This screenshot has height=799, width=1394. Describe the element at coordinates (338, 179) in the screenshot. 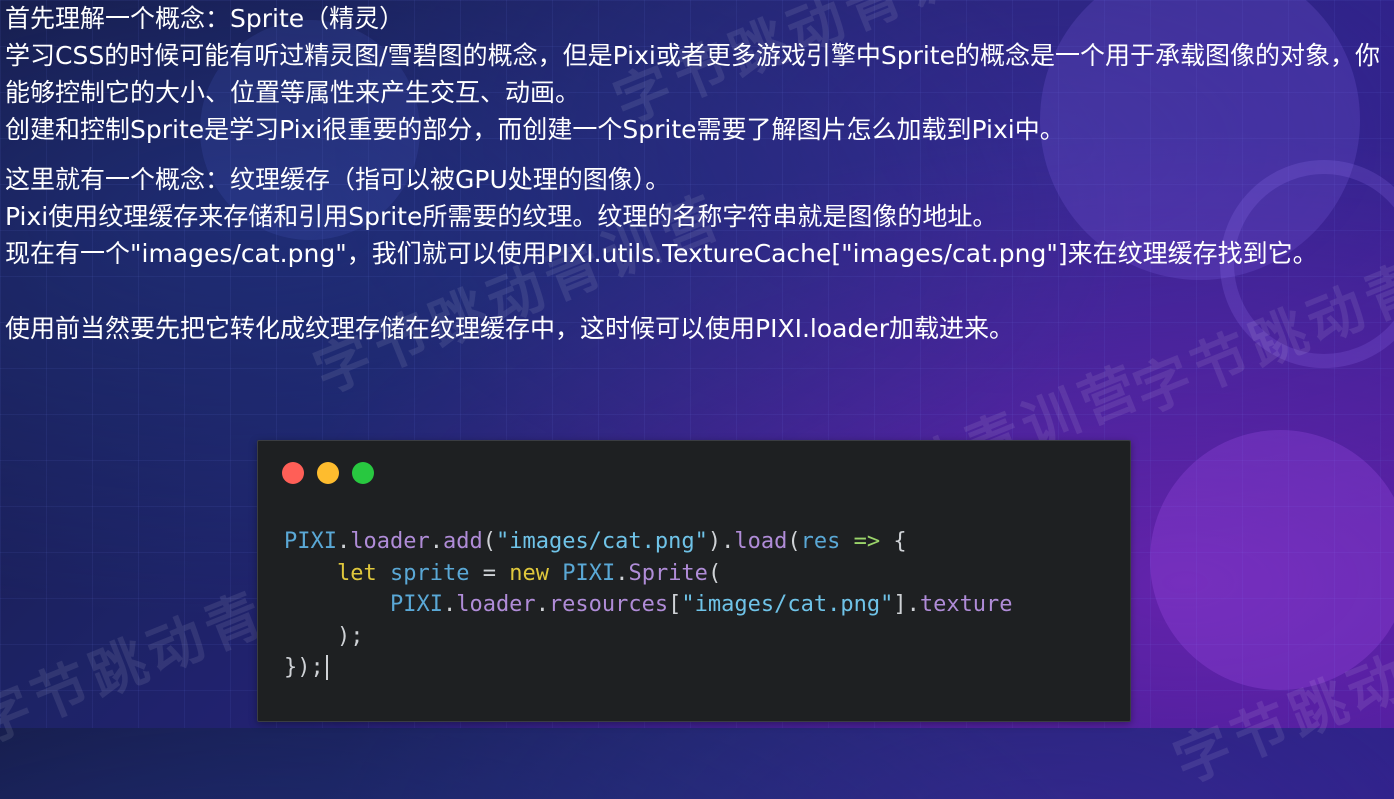

I see `heading-texture-cache: 这里就有一个概念：纹理缓存（指可以被GPU处理的图像）。` at that location.